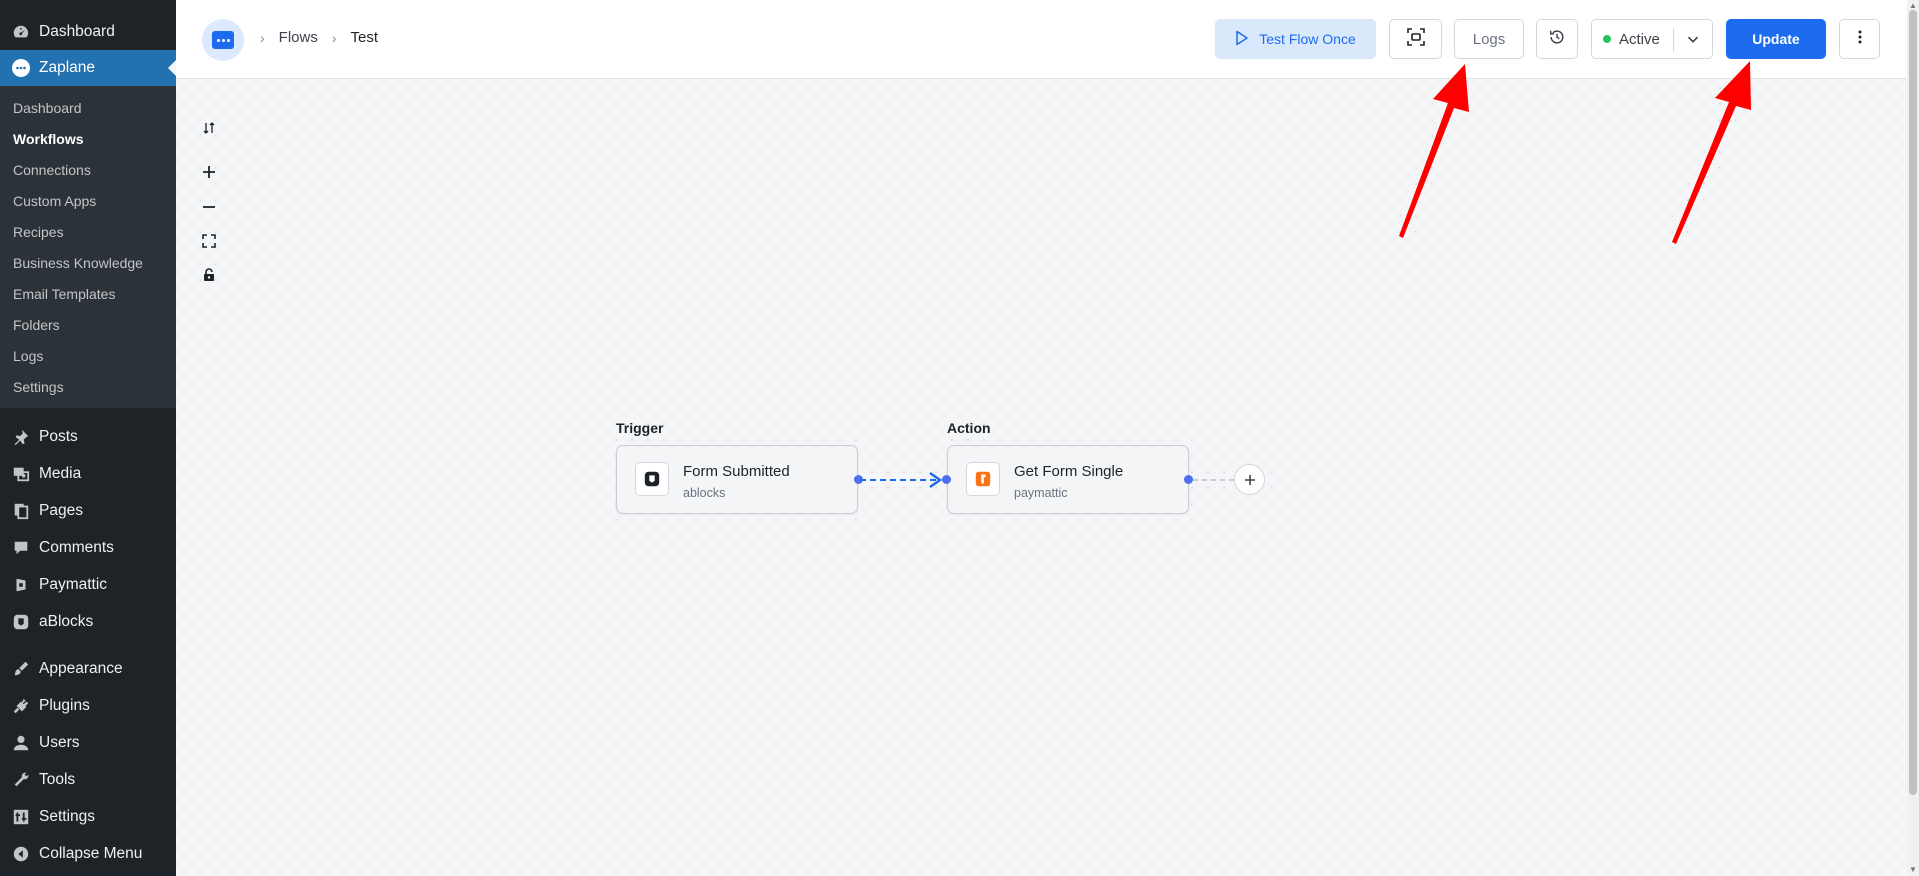  I want to click on menu-zaplane: Zaplane, so click(88, 68).